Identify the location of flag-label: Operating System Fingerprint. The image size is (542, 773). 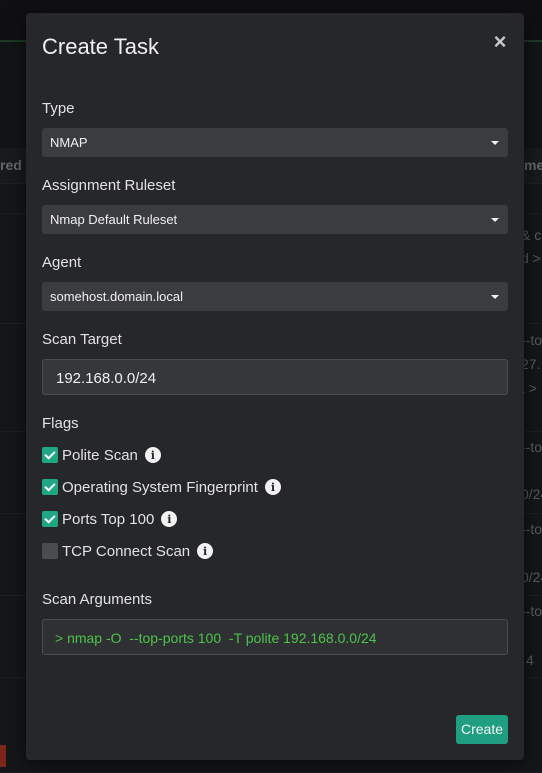
(160, 487).